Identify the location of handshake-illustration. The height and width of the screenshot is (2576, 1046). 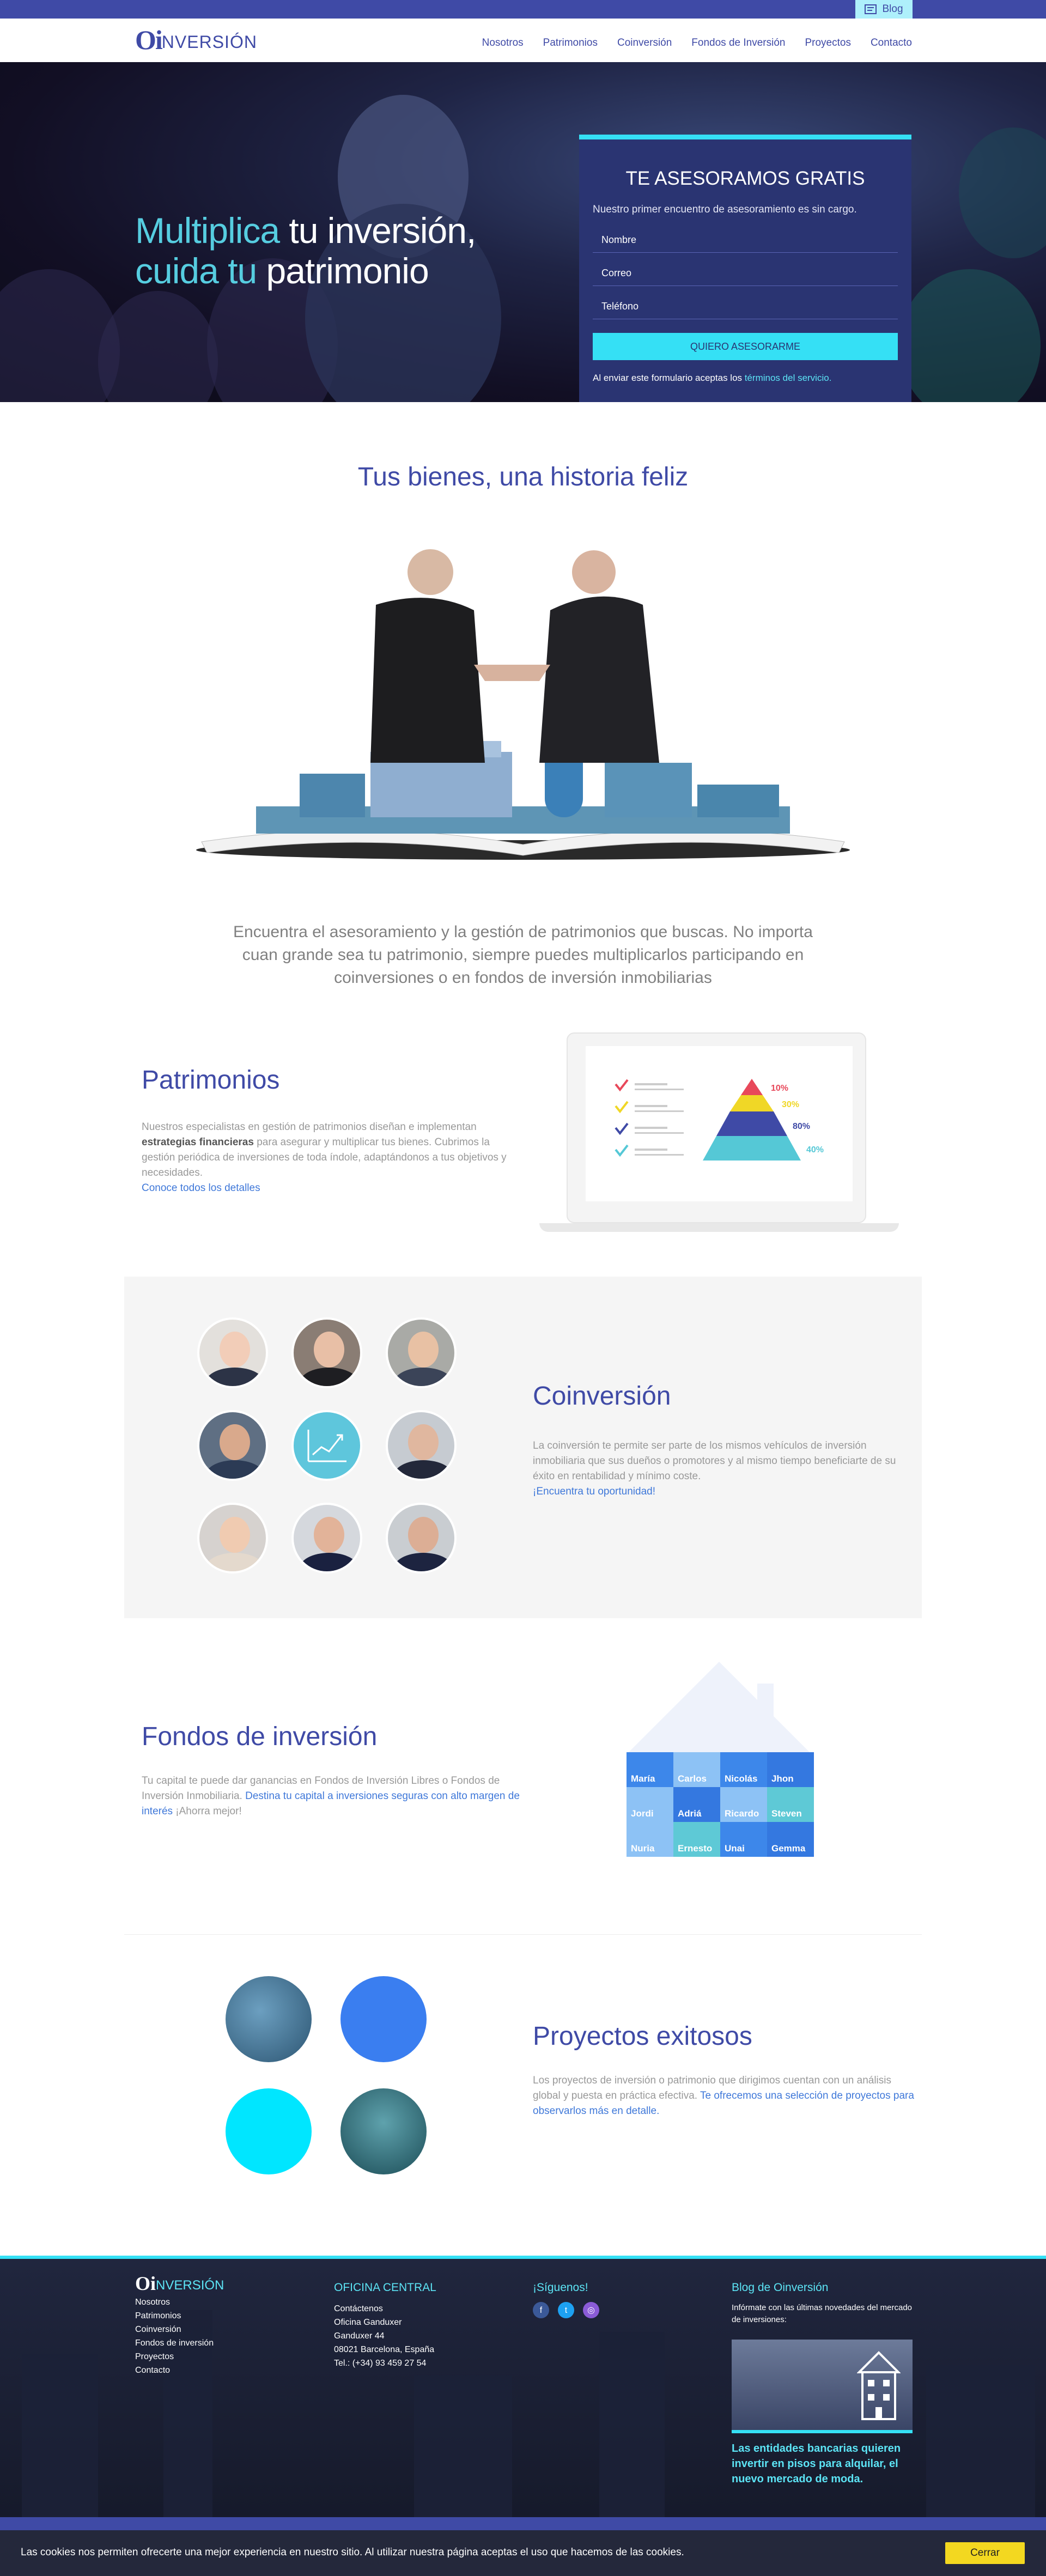
(523, 704).